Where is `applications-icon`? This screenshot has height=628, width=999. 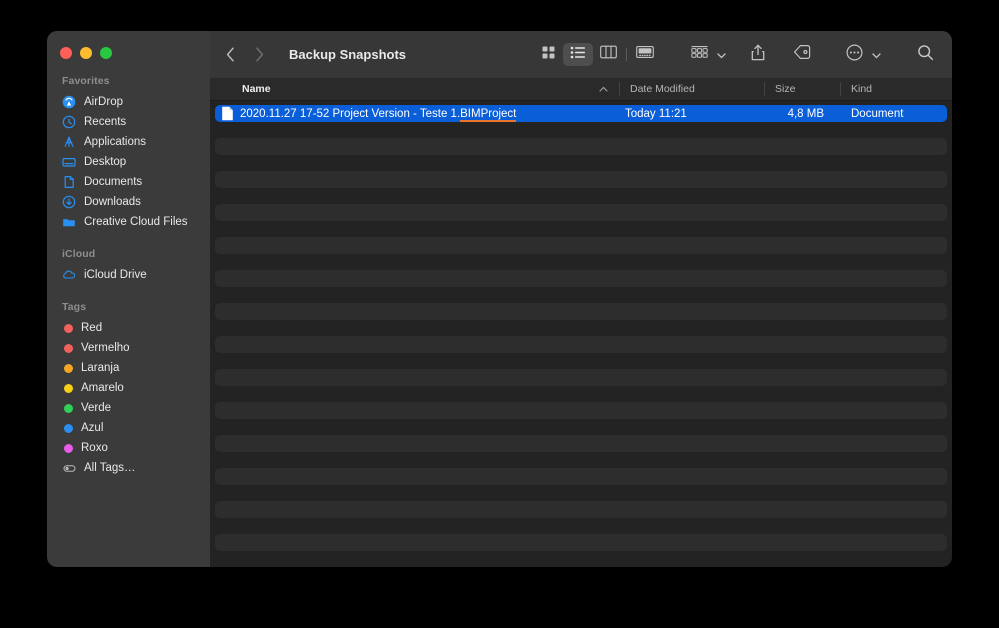 applications-icon is located at coordinates (69, 142).